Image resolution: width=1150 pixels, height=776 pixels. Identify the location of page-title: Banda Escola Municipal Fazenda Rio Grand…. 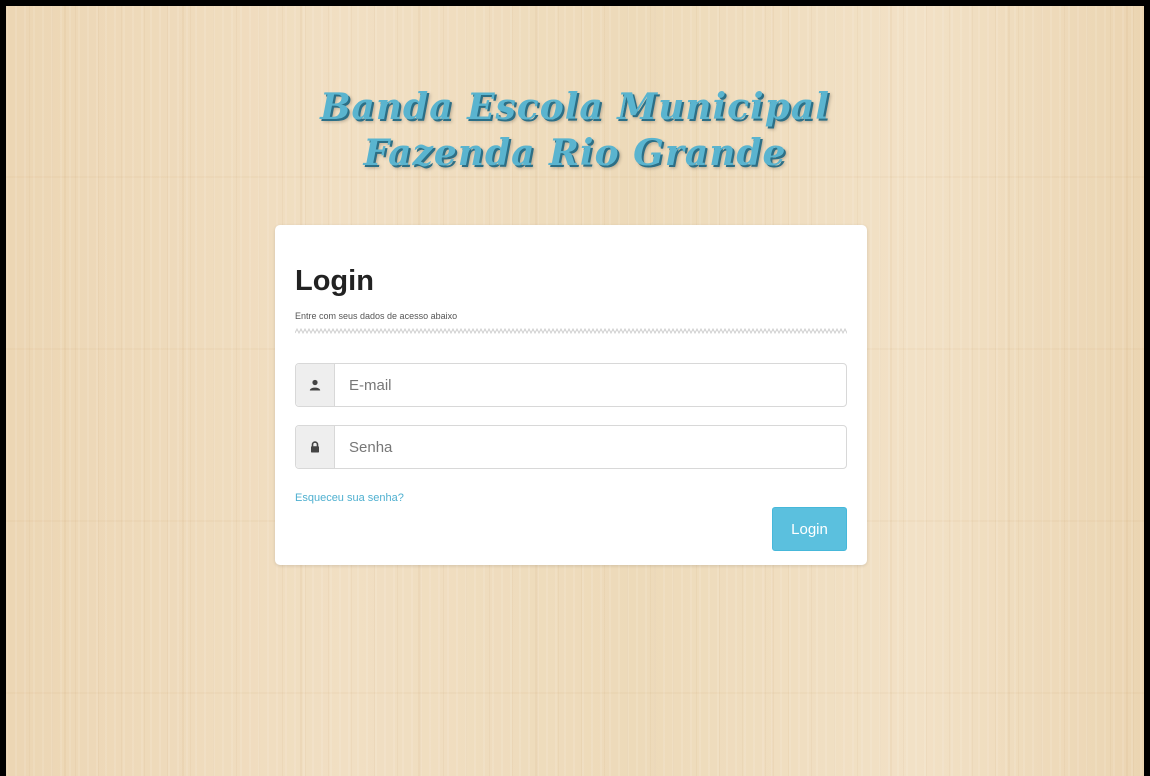
(575, 130).